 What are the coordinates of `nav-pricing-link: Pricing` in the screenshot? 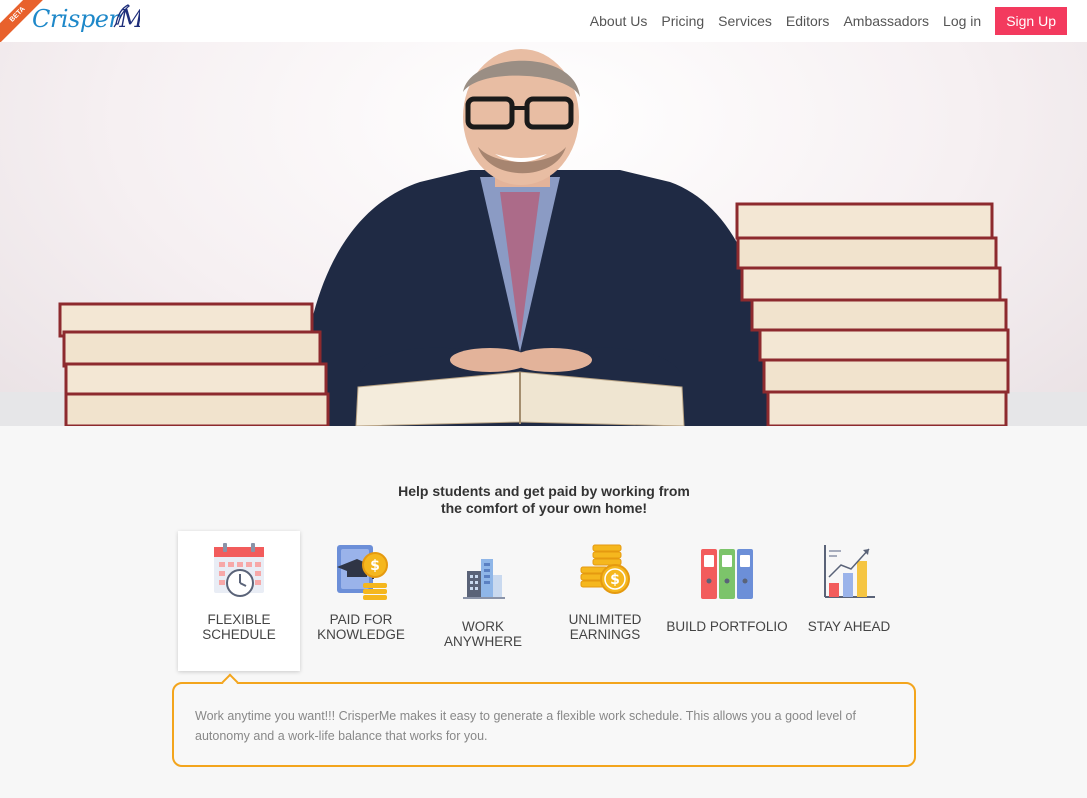 It's located at (682, 21).